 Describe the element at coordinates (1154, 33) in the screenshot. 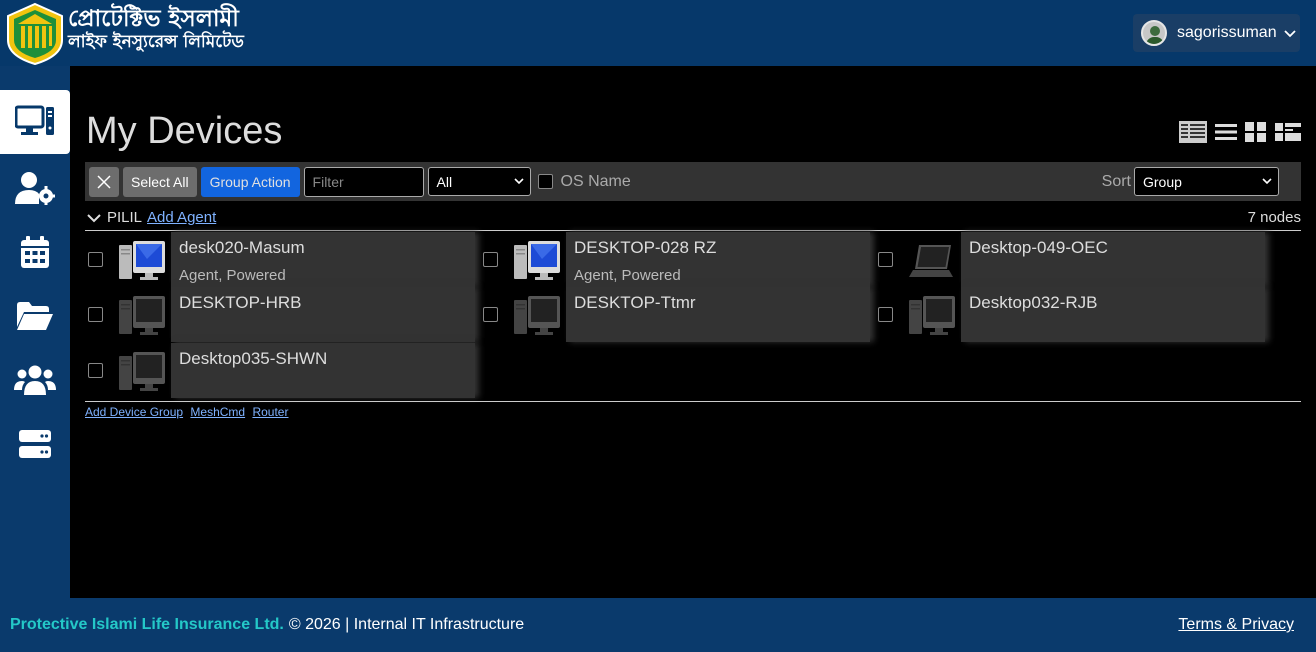

I see `avatar` at that location.